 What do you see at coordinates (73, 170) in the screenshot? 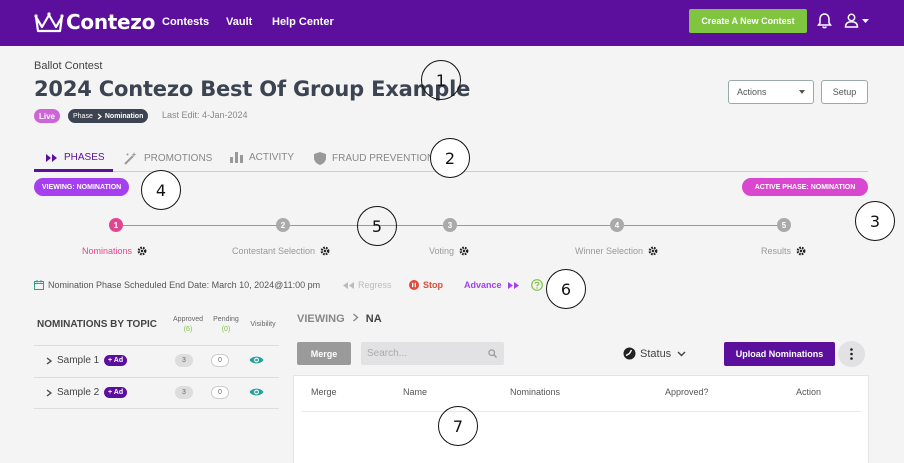
I see `active-tab-indicator` at bounding box center [73, 170].